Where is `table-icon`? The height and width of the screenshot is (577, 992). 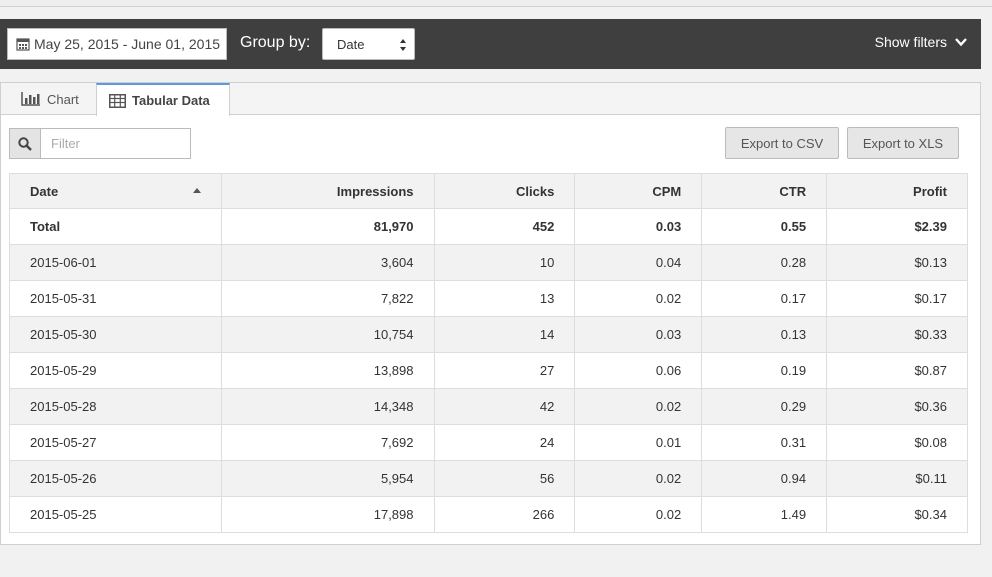 table-icon is located at coordinates (117, 100).